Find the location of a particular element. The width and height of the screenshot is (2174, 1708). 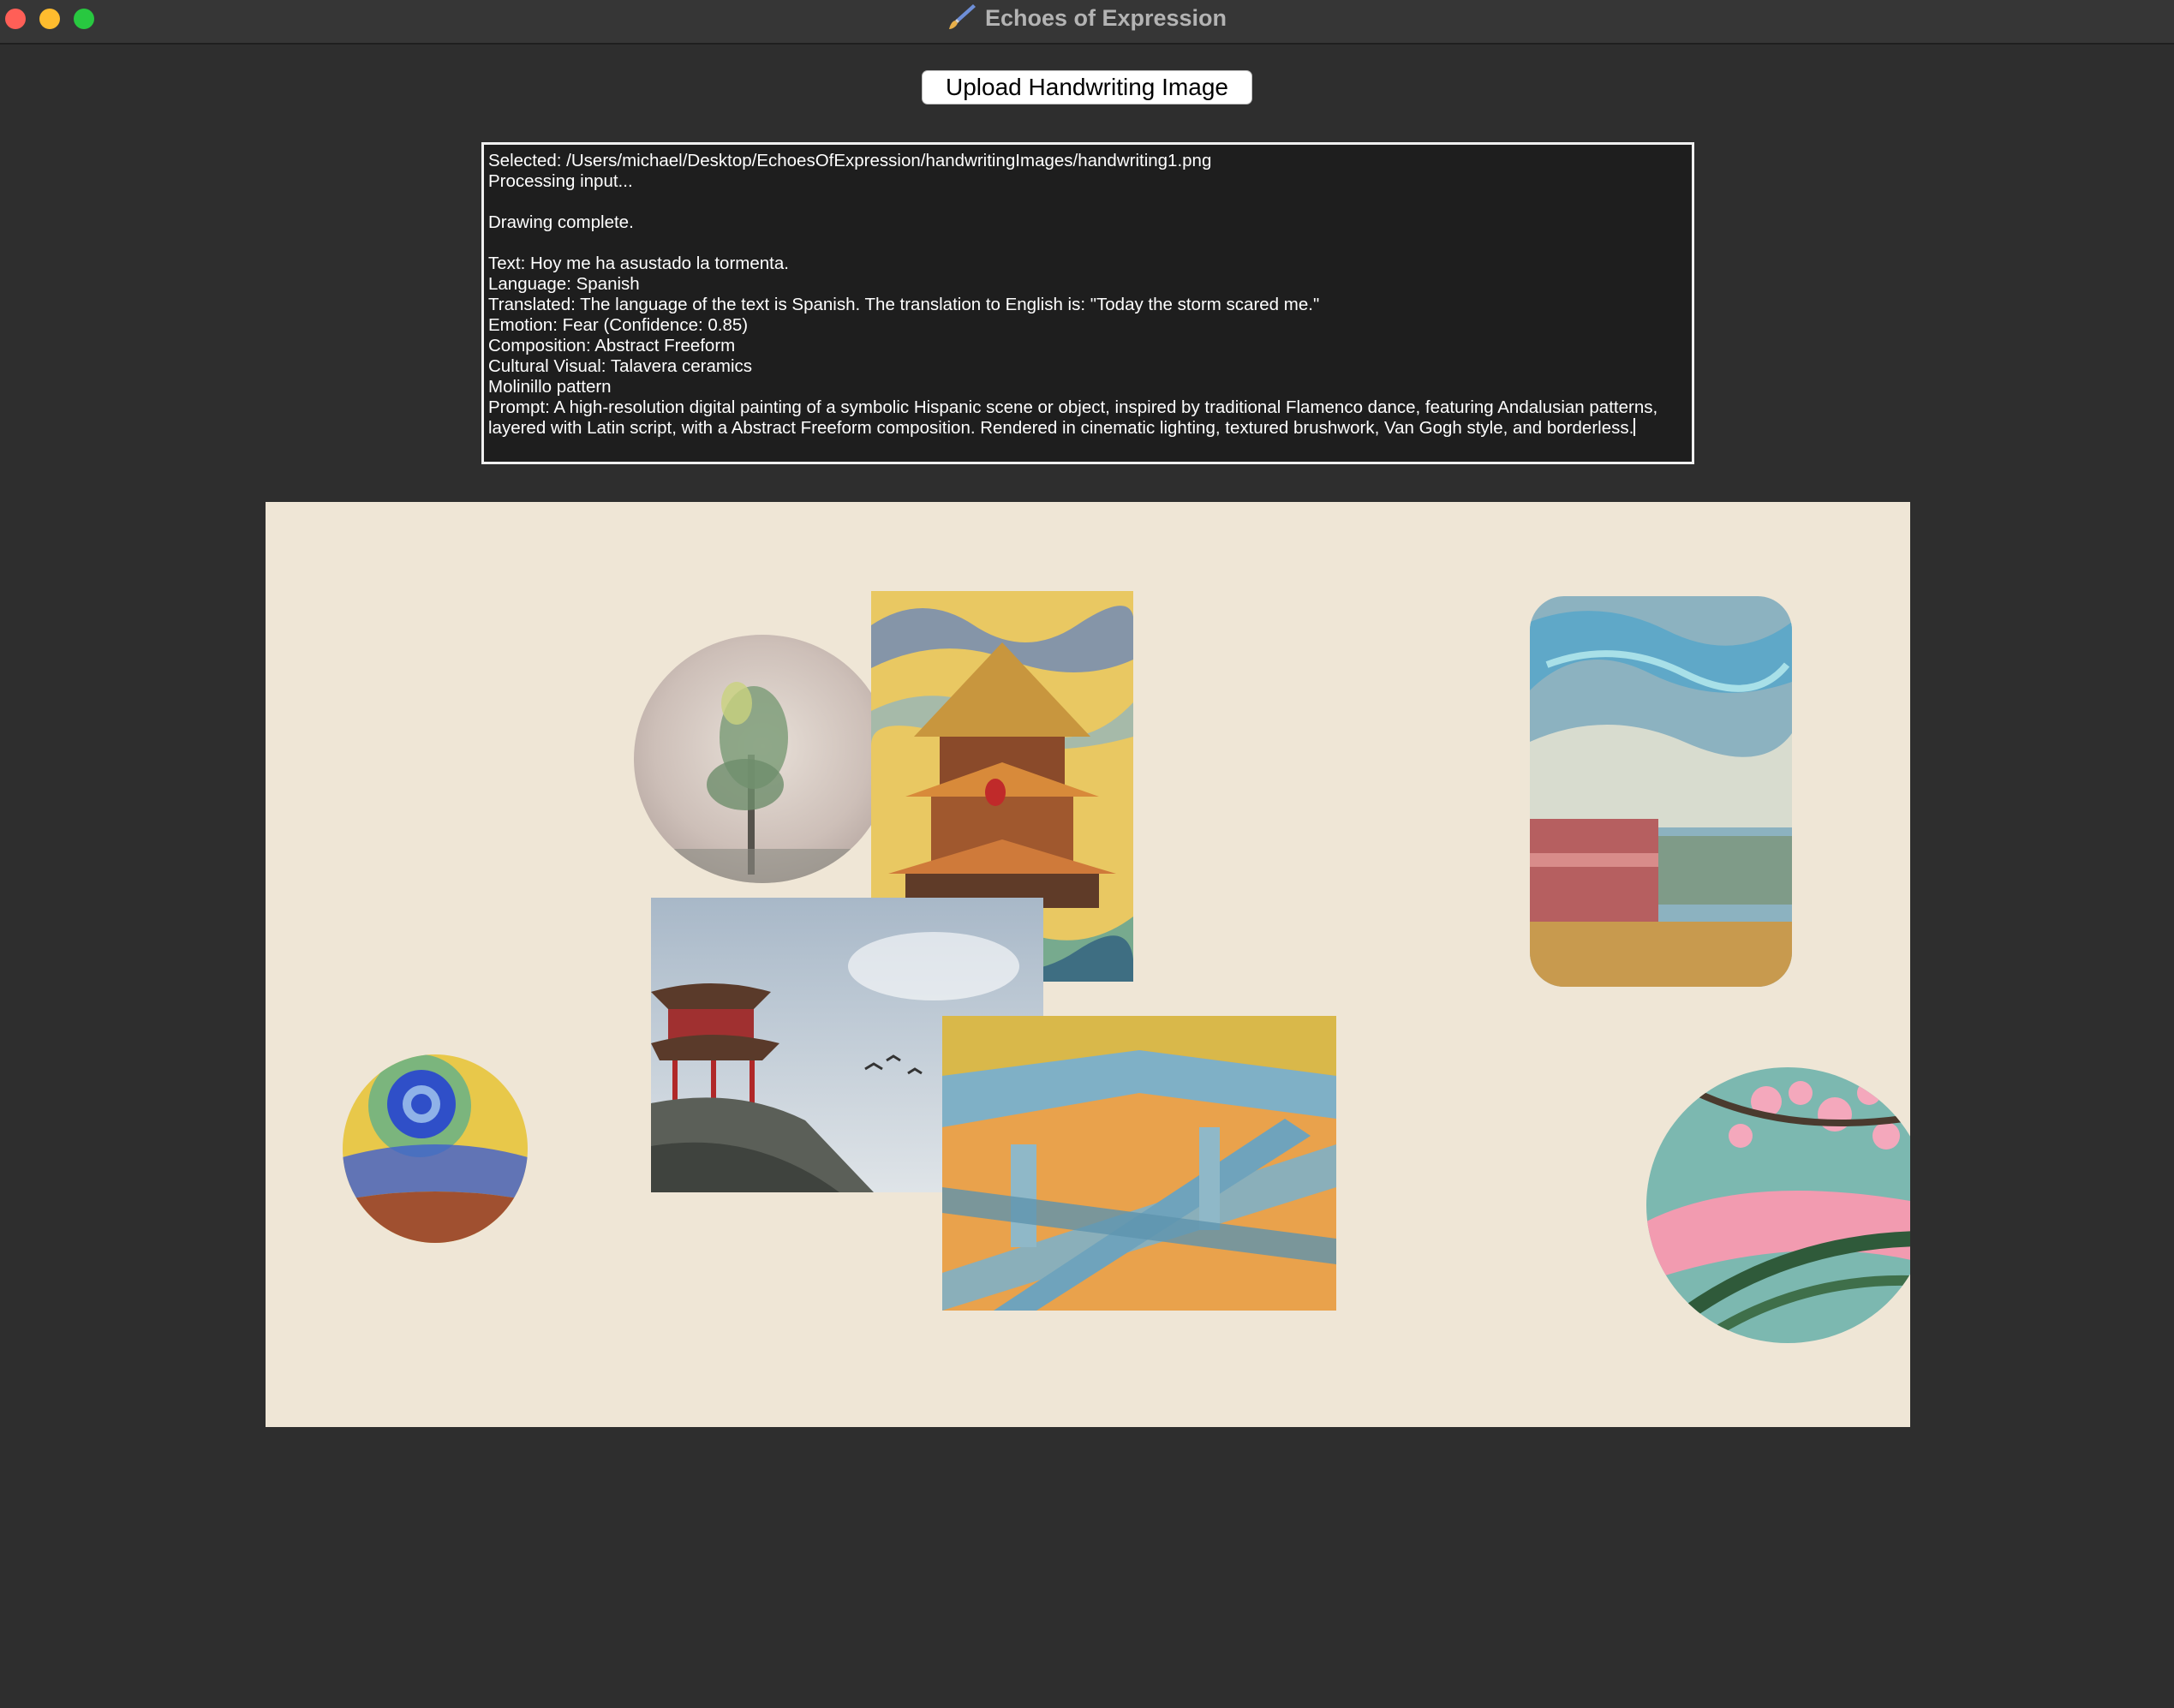

log-line: Drawing complete. is located at coordinates (561, 222).